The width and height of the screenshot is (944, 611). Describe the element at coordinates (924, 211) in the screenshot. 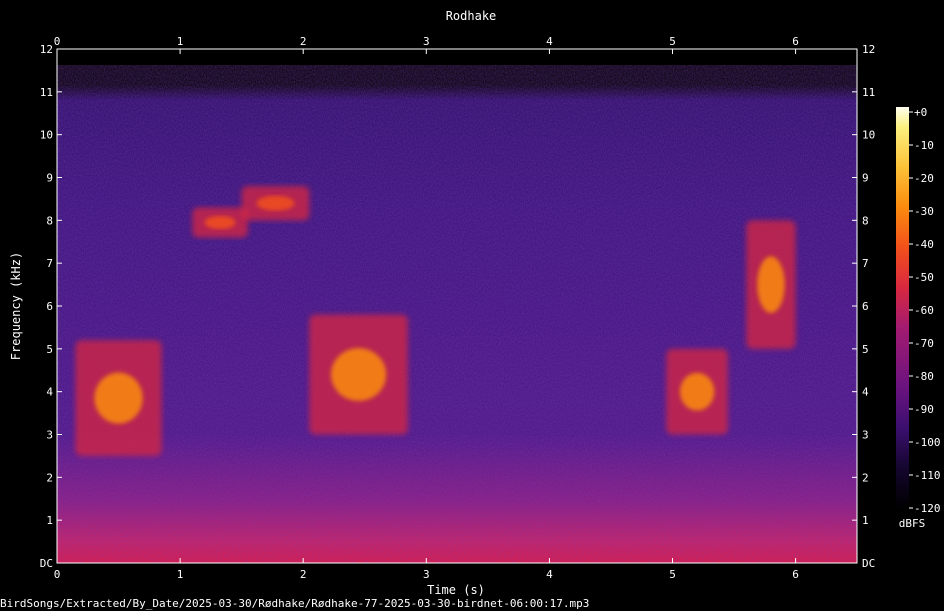

I see `colorbar-tick-label: -30` at that location.